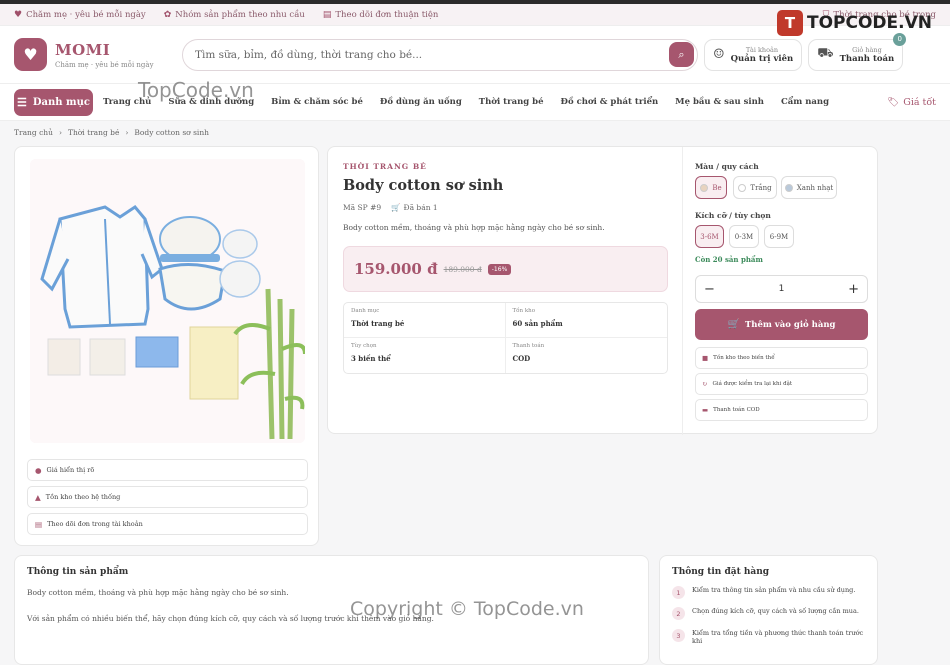 Image resolution: width=950 pixels, height=665 pixels. I want to click on product-illustration, so click(167, 301).